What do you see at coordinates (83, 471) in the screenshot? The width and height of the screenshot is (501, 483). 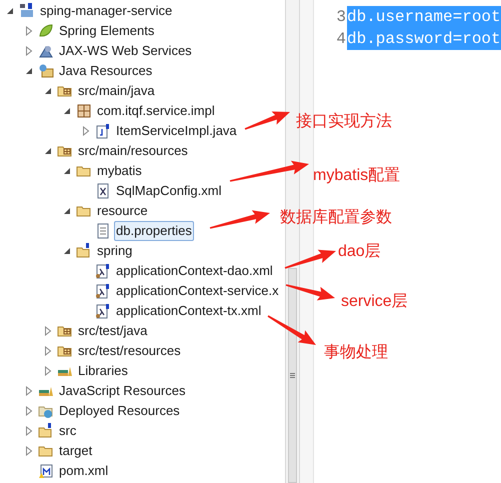 I see `tree-item: pom.xml` at bounding box center [83, 471].